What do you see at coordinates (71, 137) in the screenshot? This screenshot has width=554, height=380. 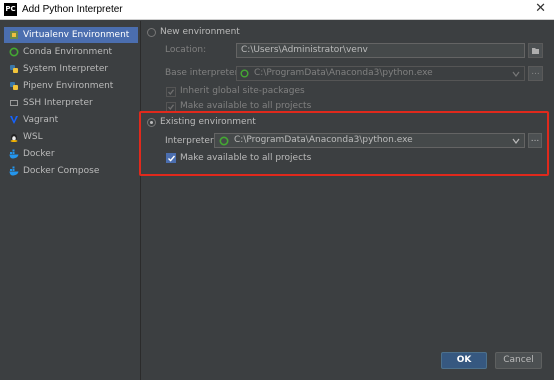 I see `sidebar-item-wsl: WSL` at bounding box center [71, 137].